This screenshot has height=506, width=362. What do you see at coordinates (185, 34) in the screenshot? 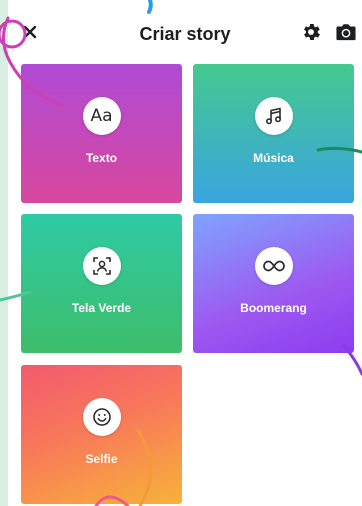
I see `top-bar: Criar story` at bounding box center [185, 34].